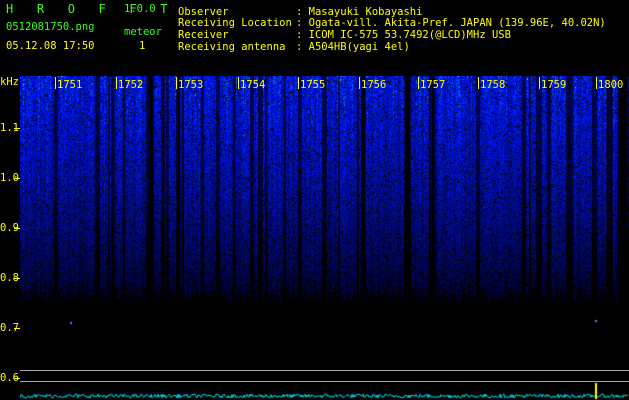 Image resolution: width=629 pixels, height=400 pixels. Describe the element at coordinates (232, 47) in the screenshot. I see `antenna-label: Receiving antenna` at that location.